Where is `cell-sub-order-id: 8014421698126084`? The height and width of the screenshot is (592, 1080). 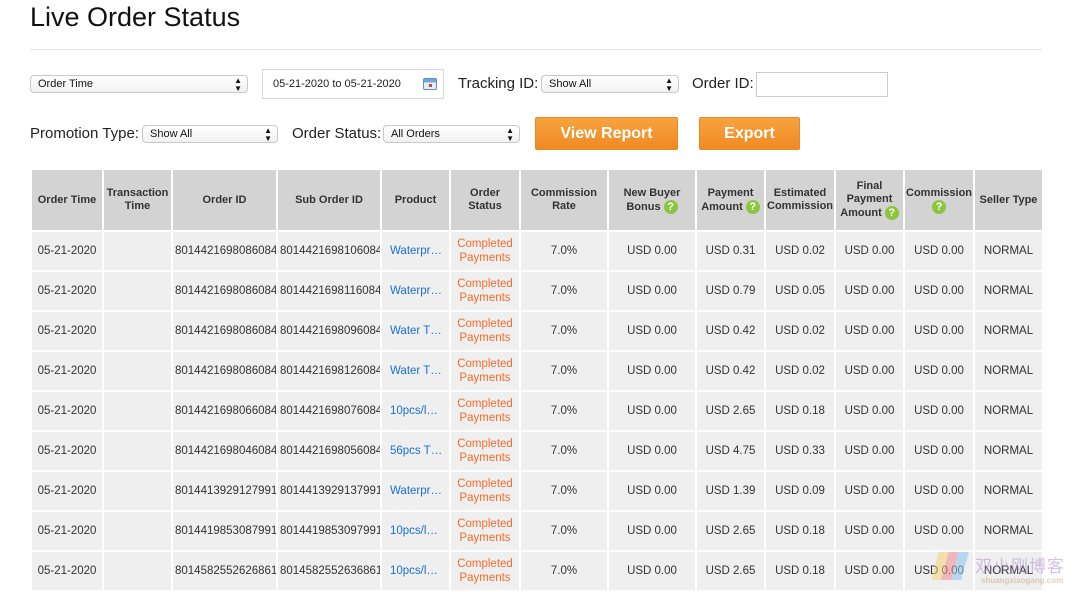
cell-sub-order-id: 8014421698126084 is located at coordinates (329, 371).